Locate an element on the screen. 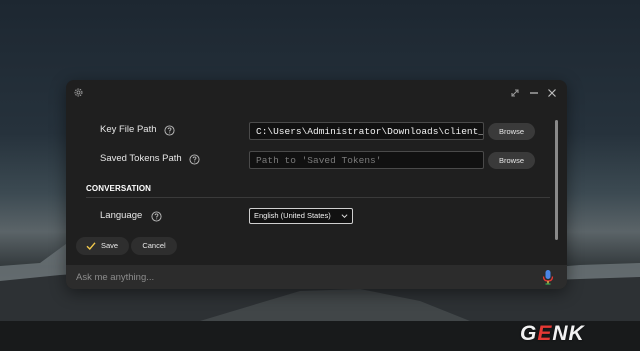 This screenshot has width=640, height=351. chevron-down-icon is located at coordinates (344, 216).